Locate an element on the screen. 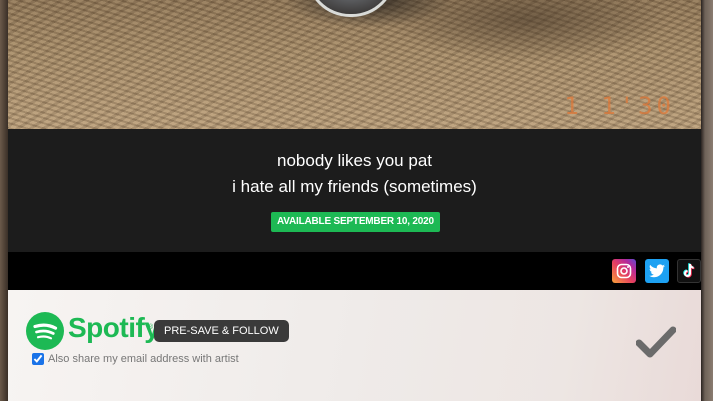 Image resolution: width=713 pixels, height=401 pixels. presave-follow-button: PRE-SAVE & FOLLOW is located at coordinates (221, 331).